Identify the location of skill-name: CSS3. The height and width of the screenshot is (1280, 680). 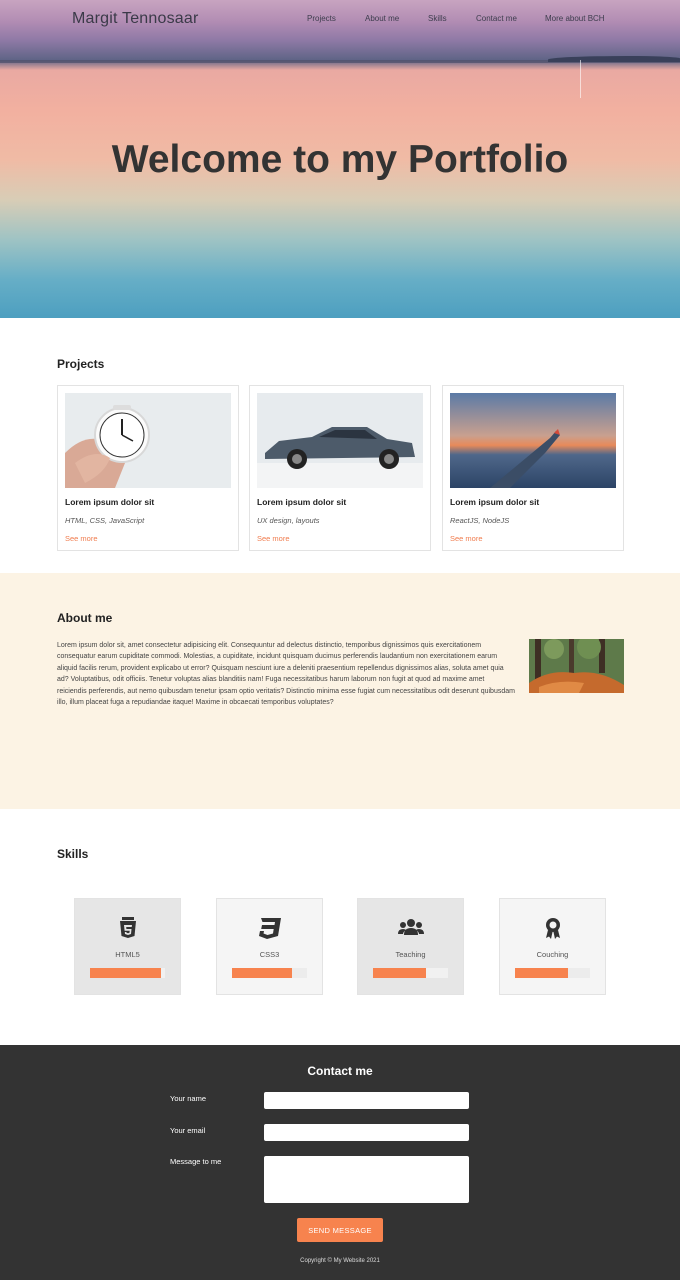
(269, 954).